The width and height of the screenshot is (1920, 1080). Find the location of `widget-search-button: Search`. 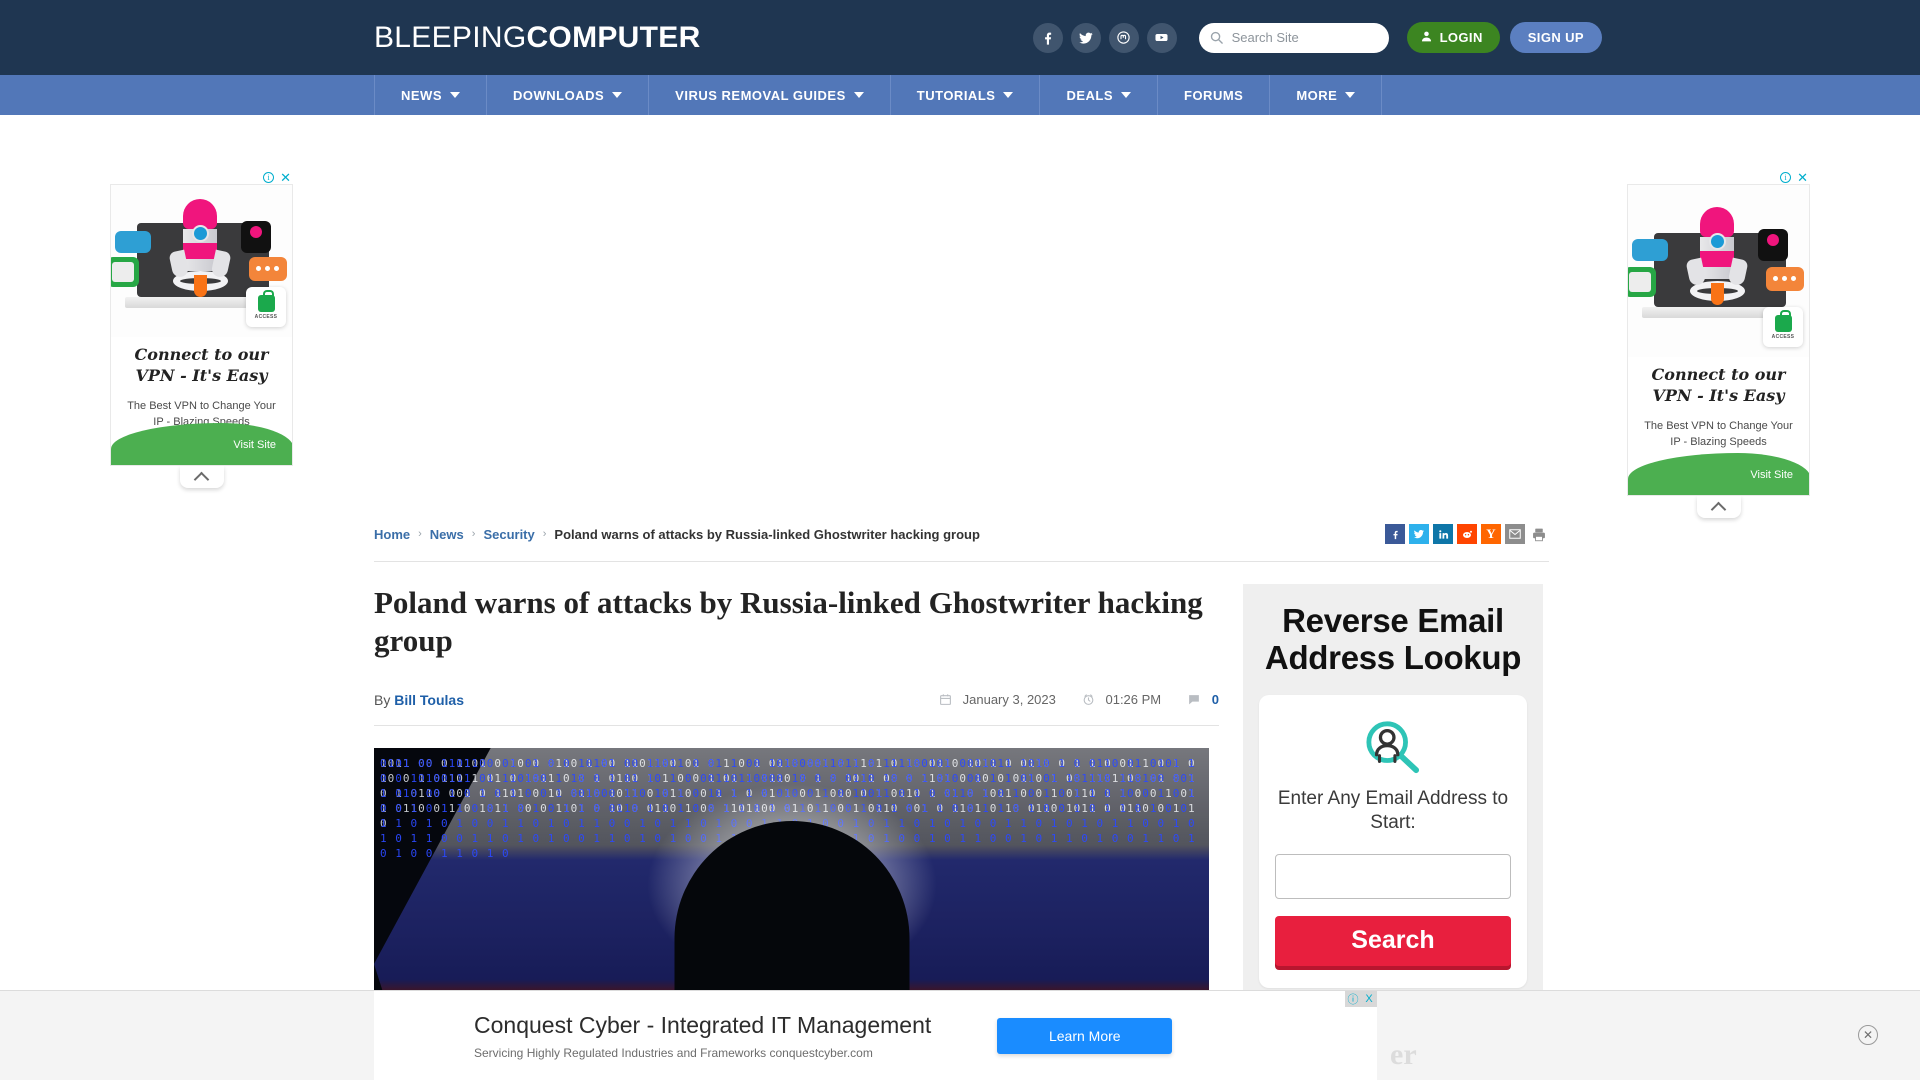

widget-search-button: Search is located at coordinates (1393, 940).